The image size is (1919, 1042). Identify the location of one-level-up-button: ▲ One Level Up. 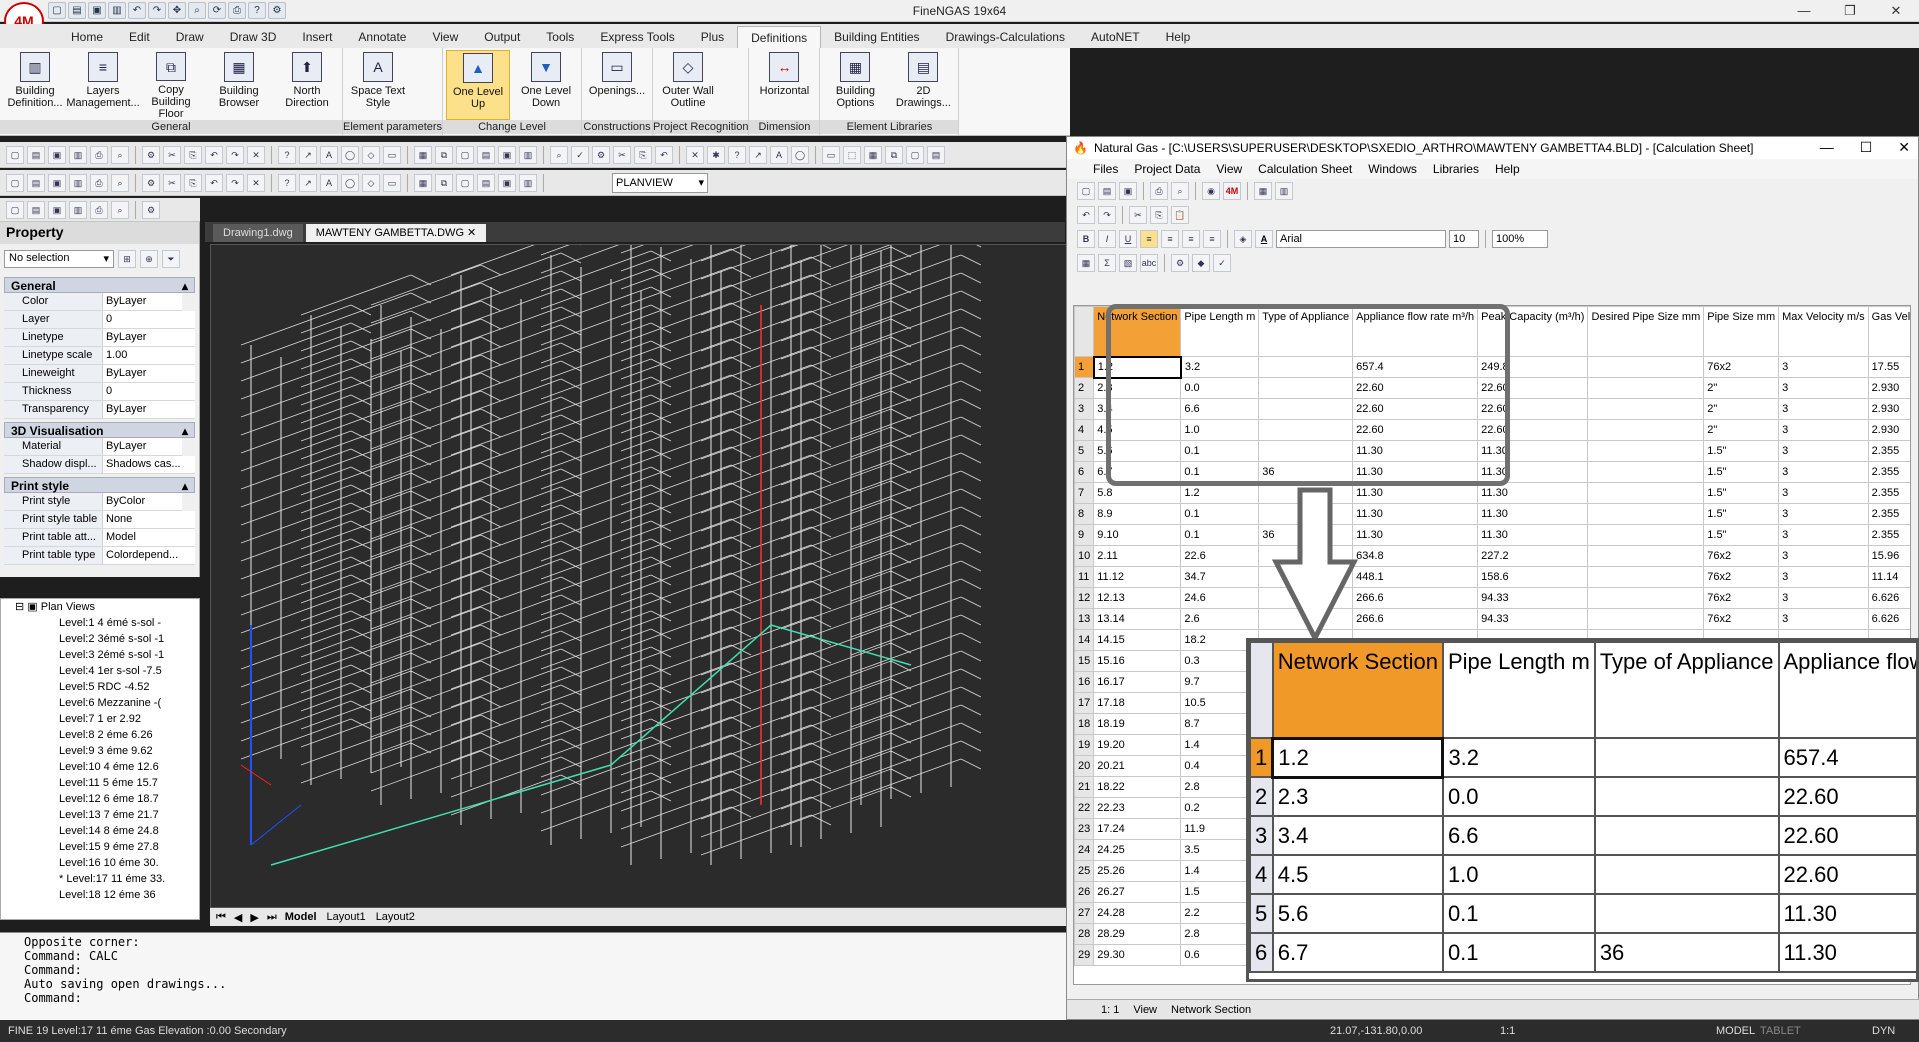
(478, 85).